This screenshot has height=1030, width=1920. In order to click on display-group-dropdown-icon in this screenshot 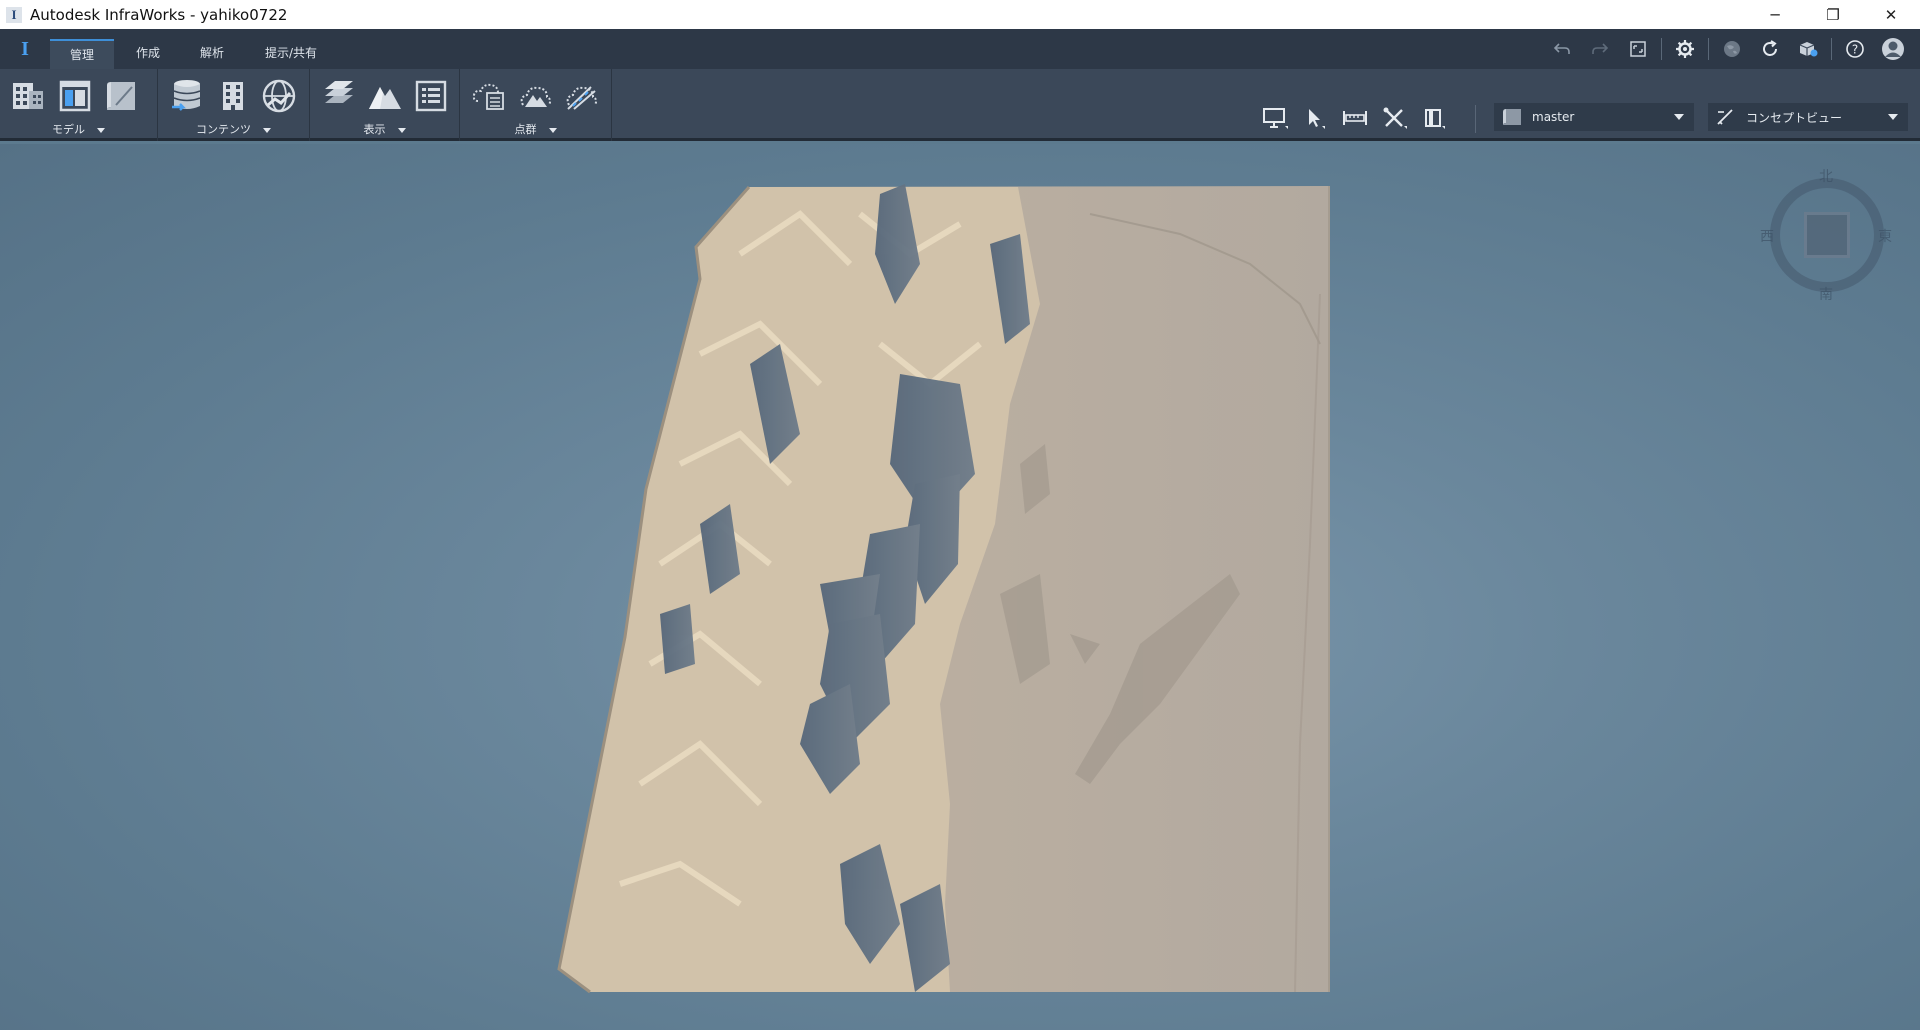, I will do `click(401, 130)`.